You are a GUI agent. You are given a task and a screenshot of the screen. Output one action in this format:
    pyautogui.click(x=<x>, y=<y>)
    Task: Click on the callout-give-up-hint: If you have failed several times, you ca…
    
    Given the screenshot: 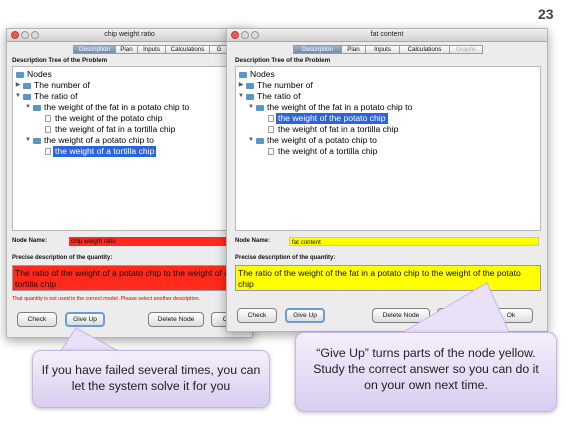 What is the action you would take?
    pyautogui.click(x=151, y=379)
    